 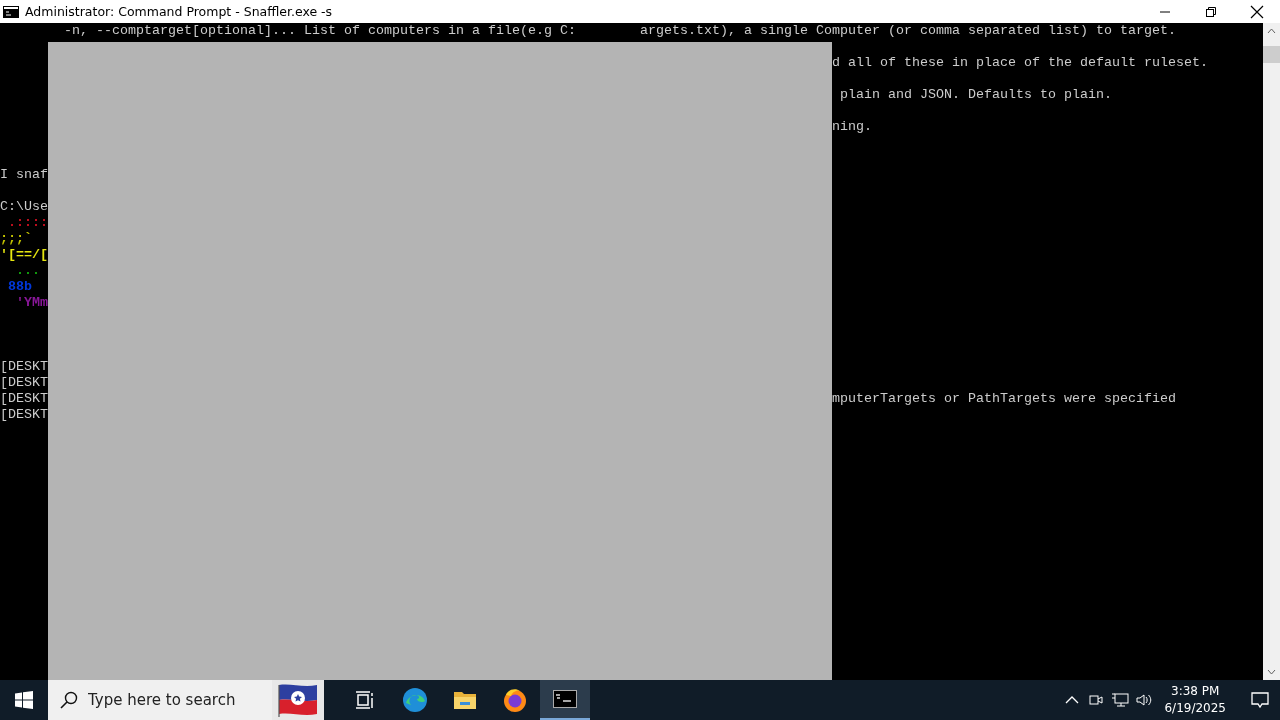 I want to click on window-title: Administrator: Command Prompt - Snaffler.exe -s, so click(x=179, y=11).